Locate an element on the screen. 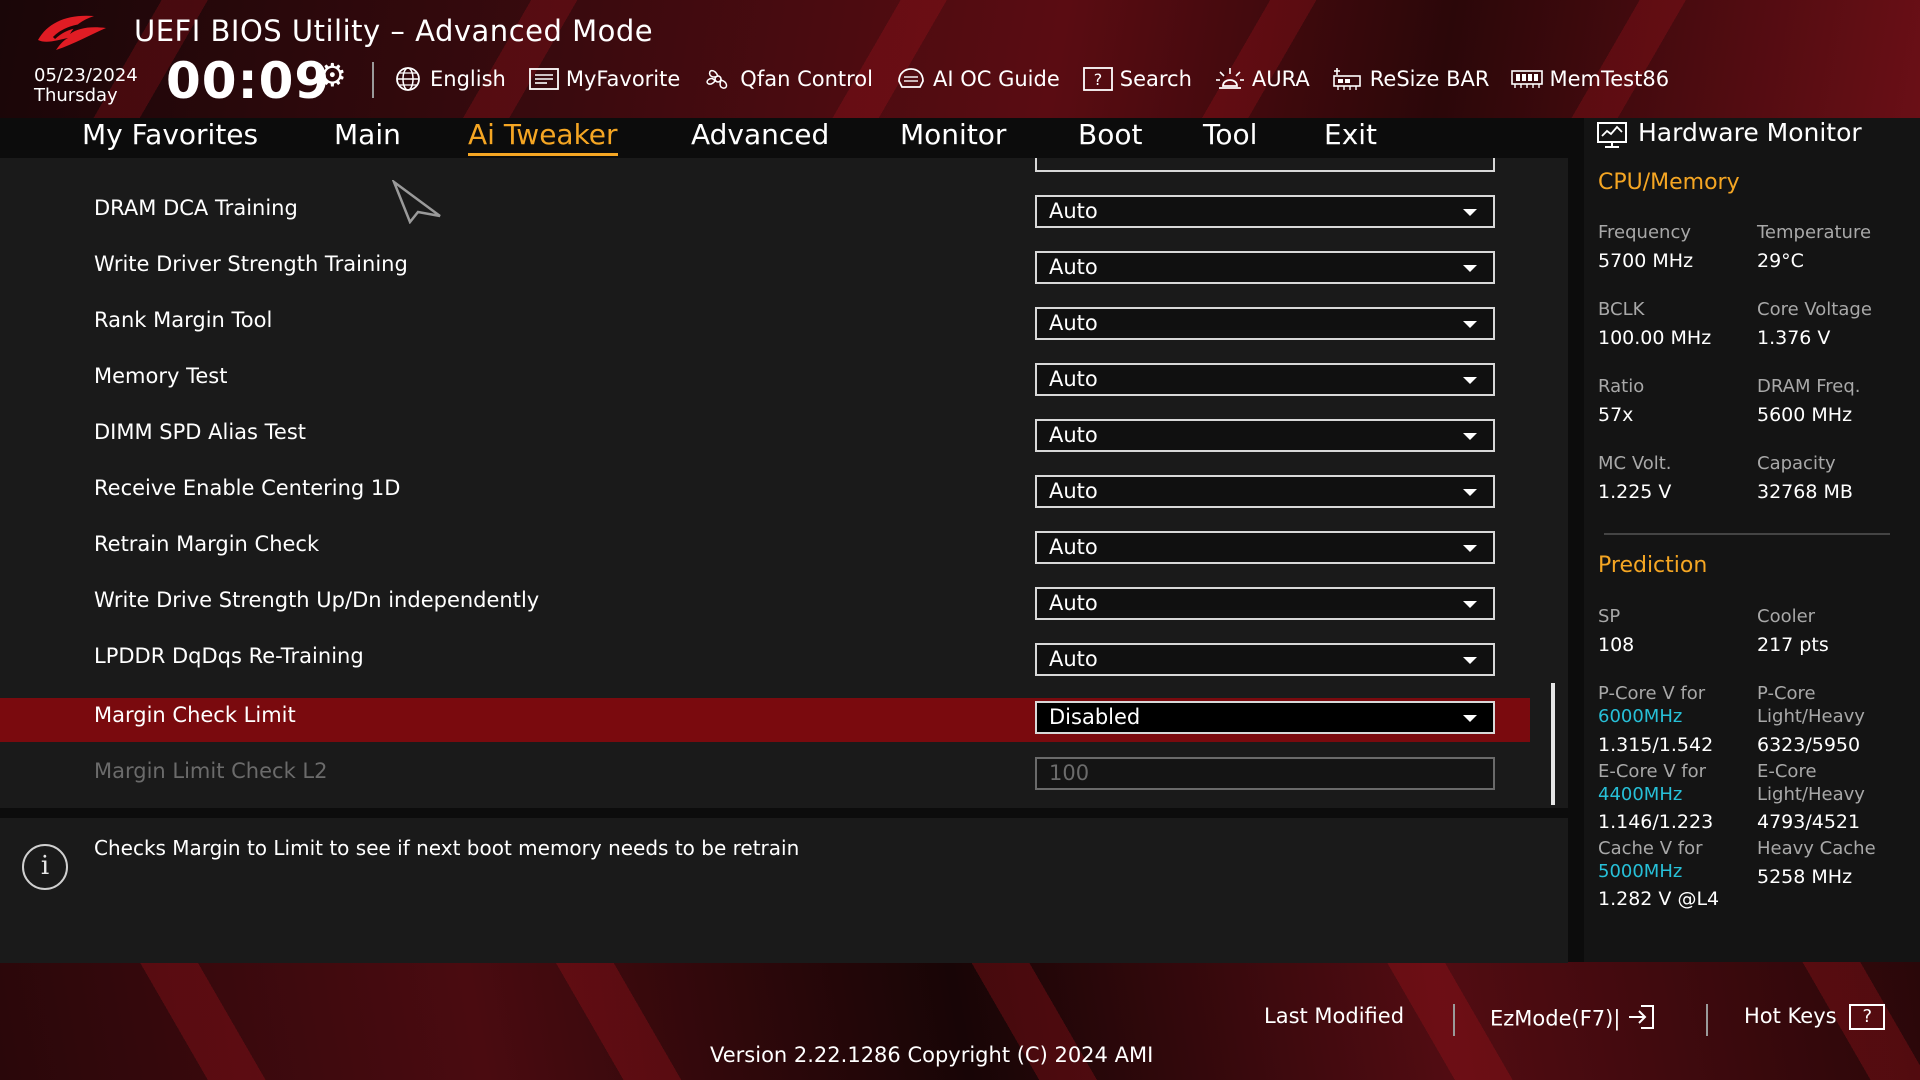  setting-label-margin-limit-check-l2: Margin Limit Check L2 is located at coordinates (211, 771).